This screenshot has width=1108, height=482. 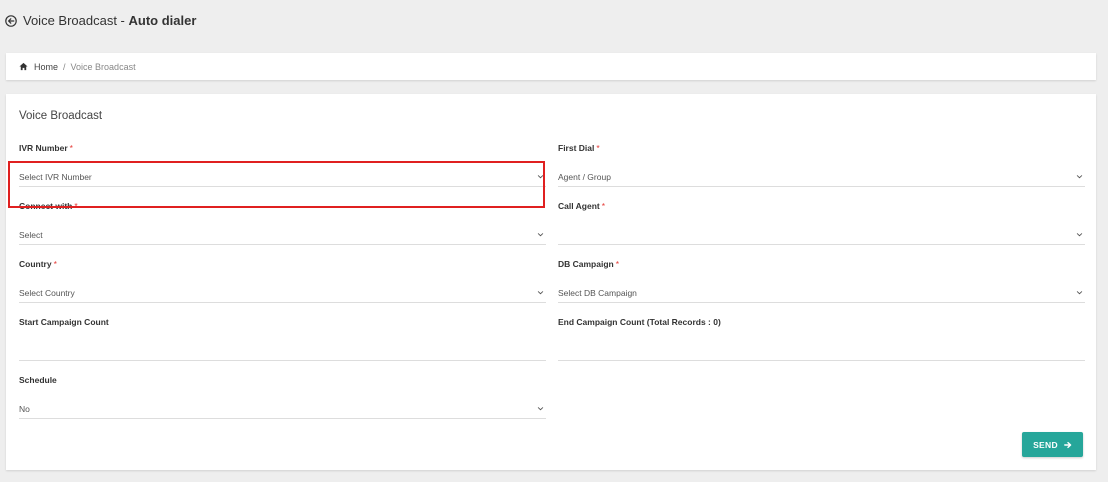 I want to click on schedule-label: Schedule, so click(x=38, y=380).